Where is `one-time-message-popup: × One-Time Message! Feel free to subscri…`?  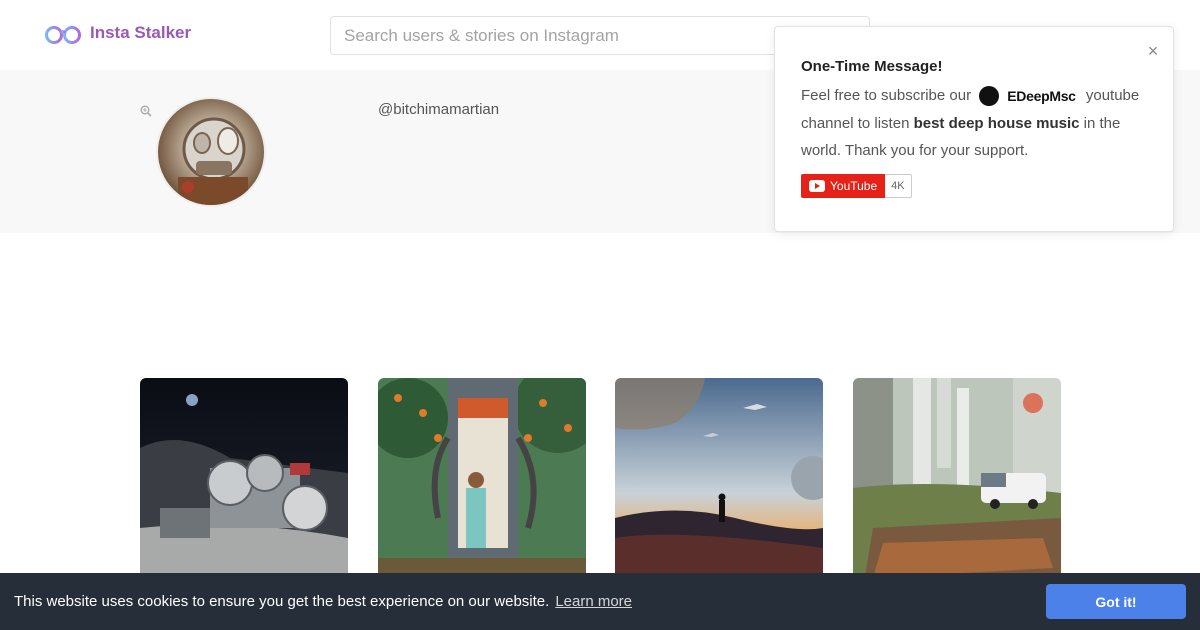
one-time-message-popup: × One-Time Message! Feel free to subscri… is located at coordinates (974, 129).